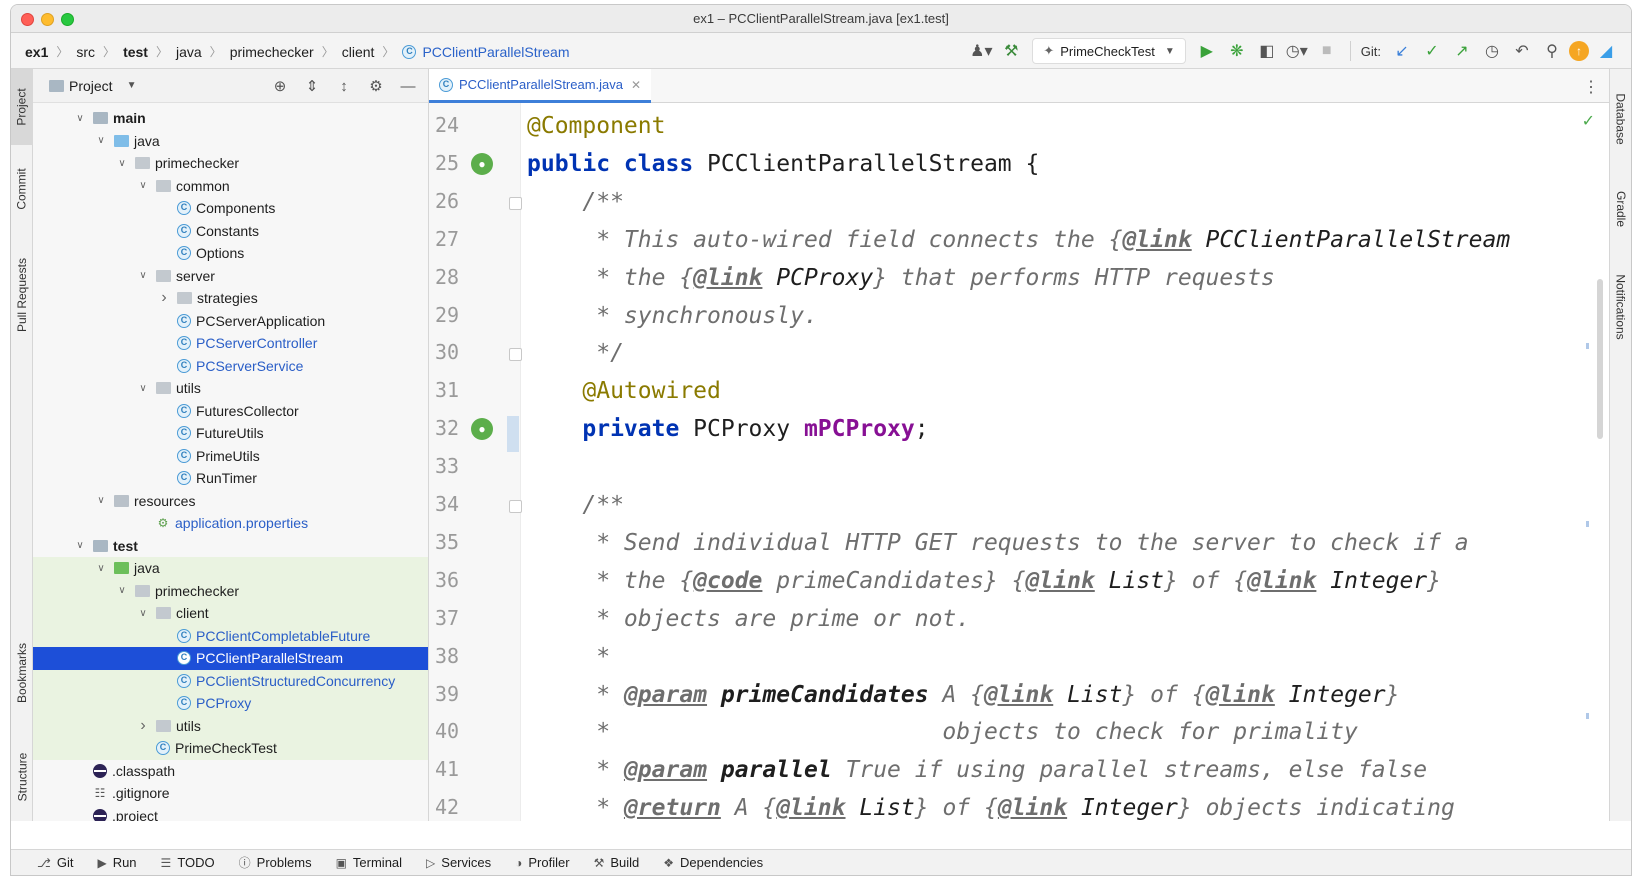 The image size is (1642, 883). What do you see at coordinates (455, 163) in the screenshot?
I see `line-number: 25` at bounding box center [455, 163].